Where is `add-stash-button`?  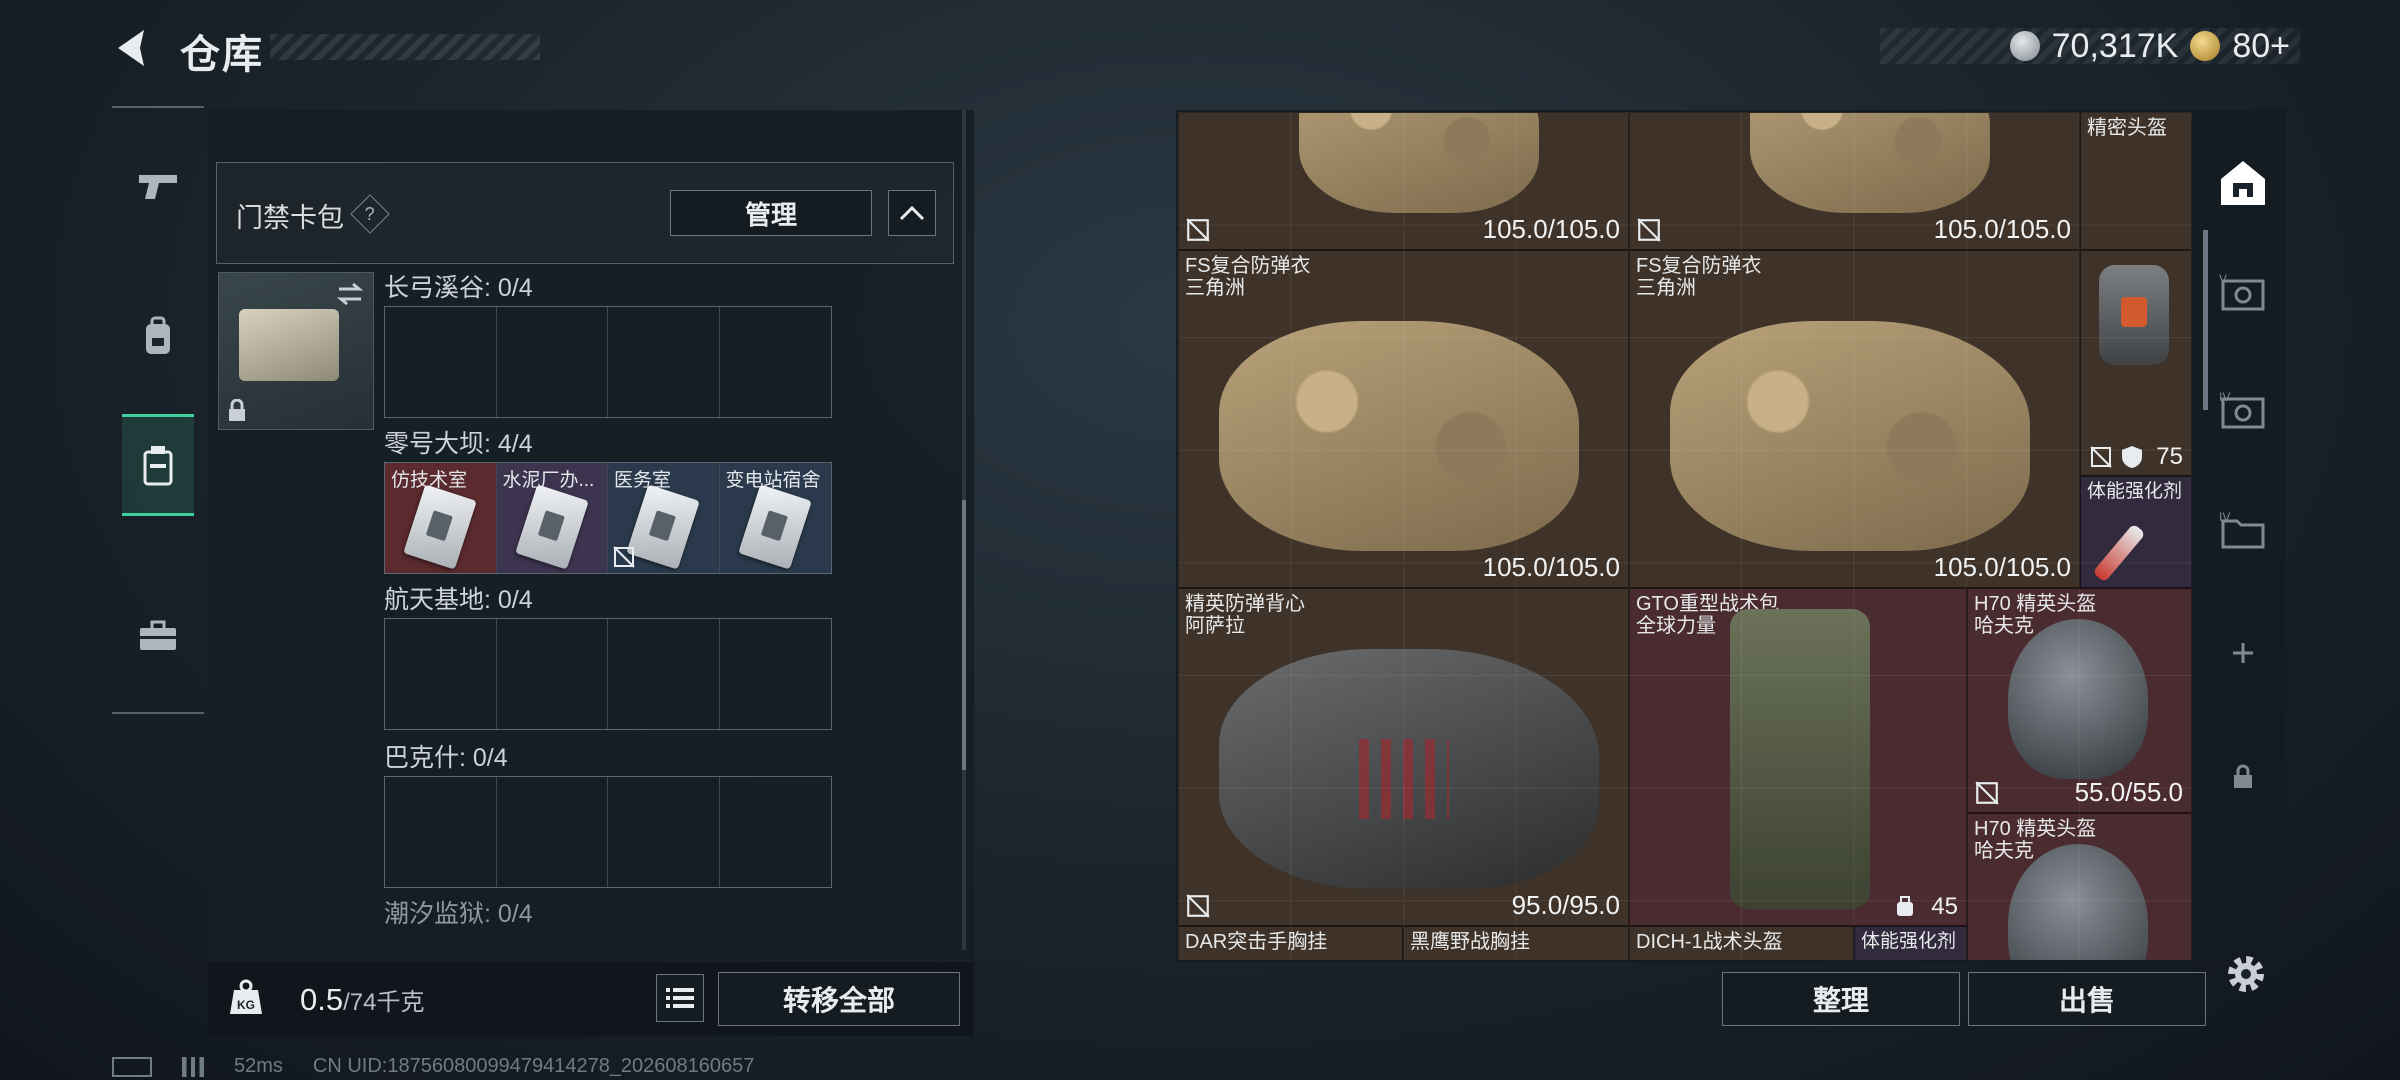
add-stash-button is located at coordinates (2243, 653).